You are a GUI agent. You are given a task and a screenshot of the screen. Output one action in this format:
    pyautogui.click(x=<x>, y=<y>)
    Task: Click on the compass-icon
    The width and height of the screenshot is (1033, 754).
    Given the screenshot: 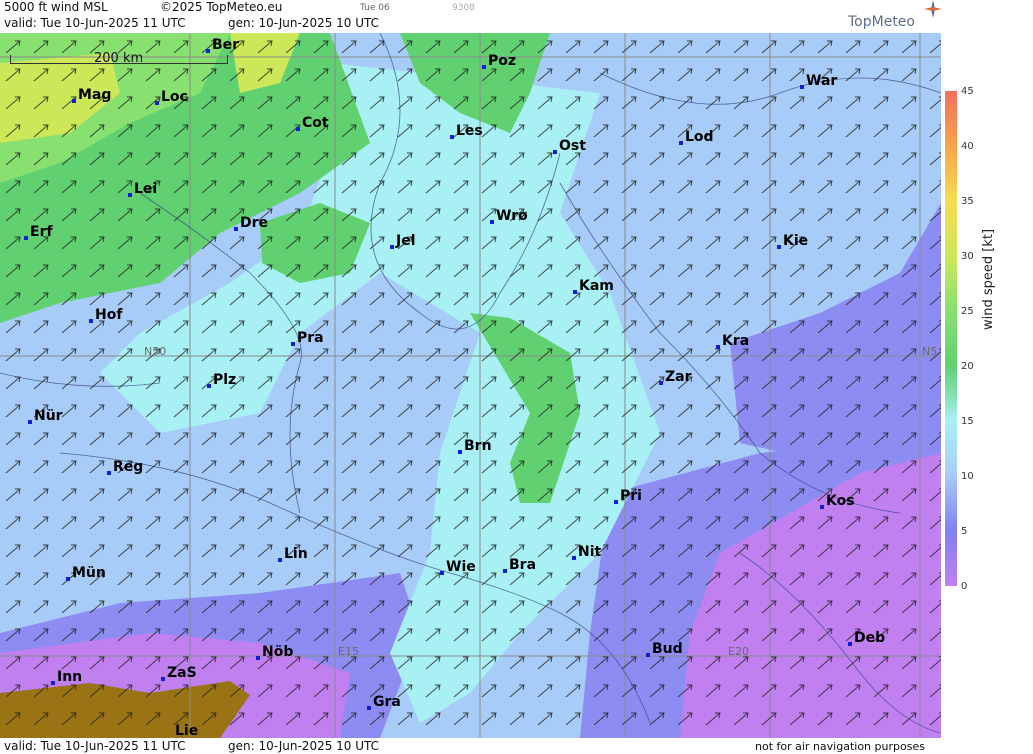 What is the action you would take?
    pyautogui.click(x=933, y=9)
    